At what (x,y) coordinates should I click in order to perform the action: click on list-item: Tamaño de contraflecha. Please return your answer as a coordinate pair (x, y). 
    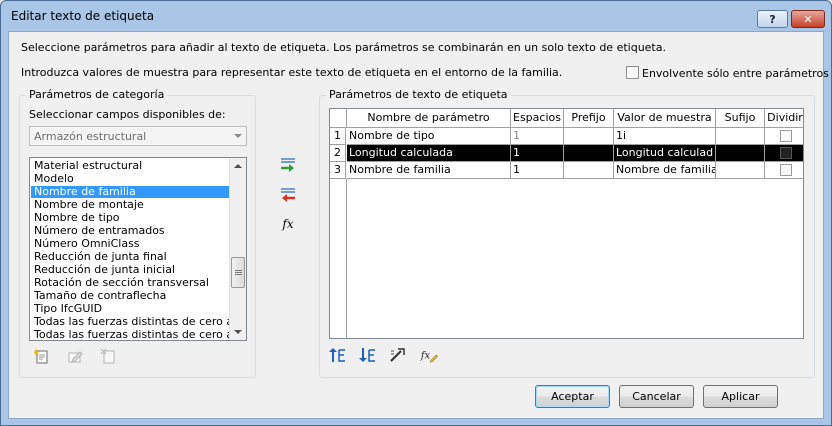
    Looking at the image, I should click on (130, 296).